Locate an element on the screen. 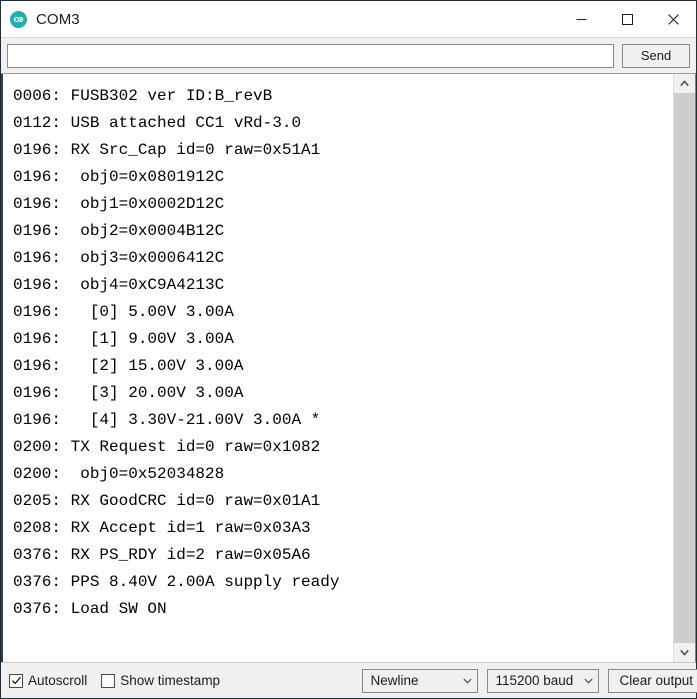 The image size is (697, 699). close-icon is located at coordinates (673, 19).